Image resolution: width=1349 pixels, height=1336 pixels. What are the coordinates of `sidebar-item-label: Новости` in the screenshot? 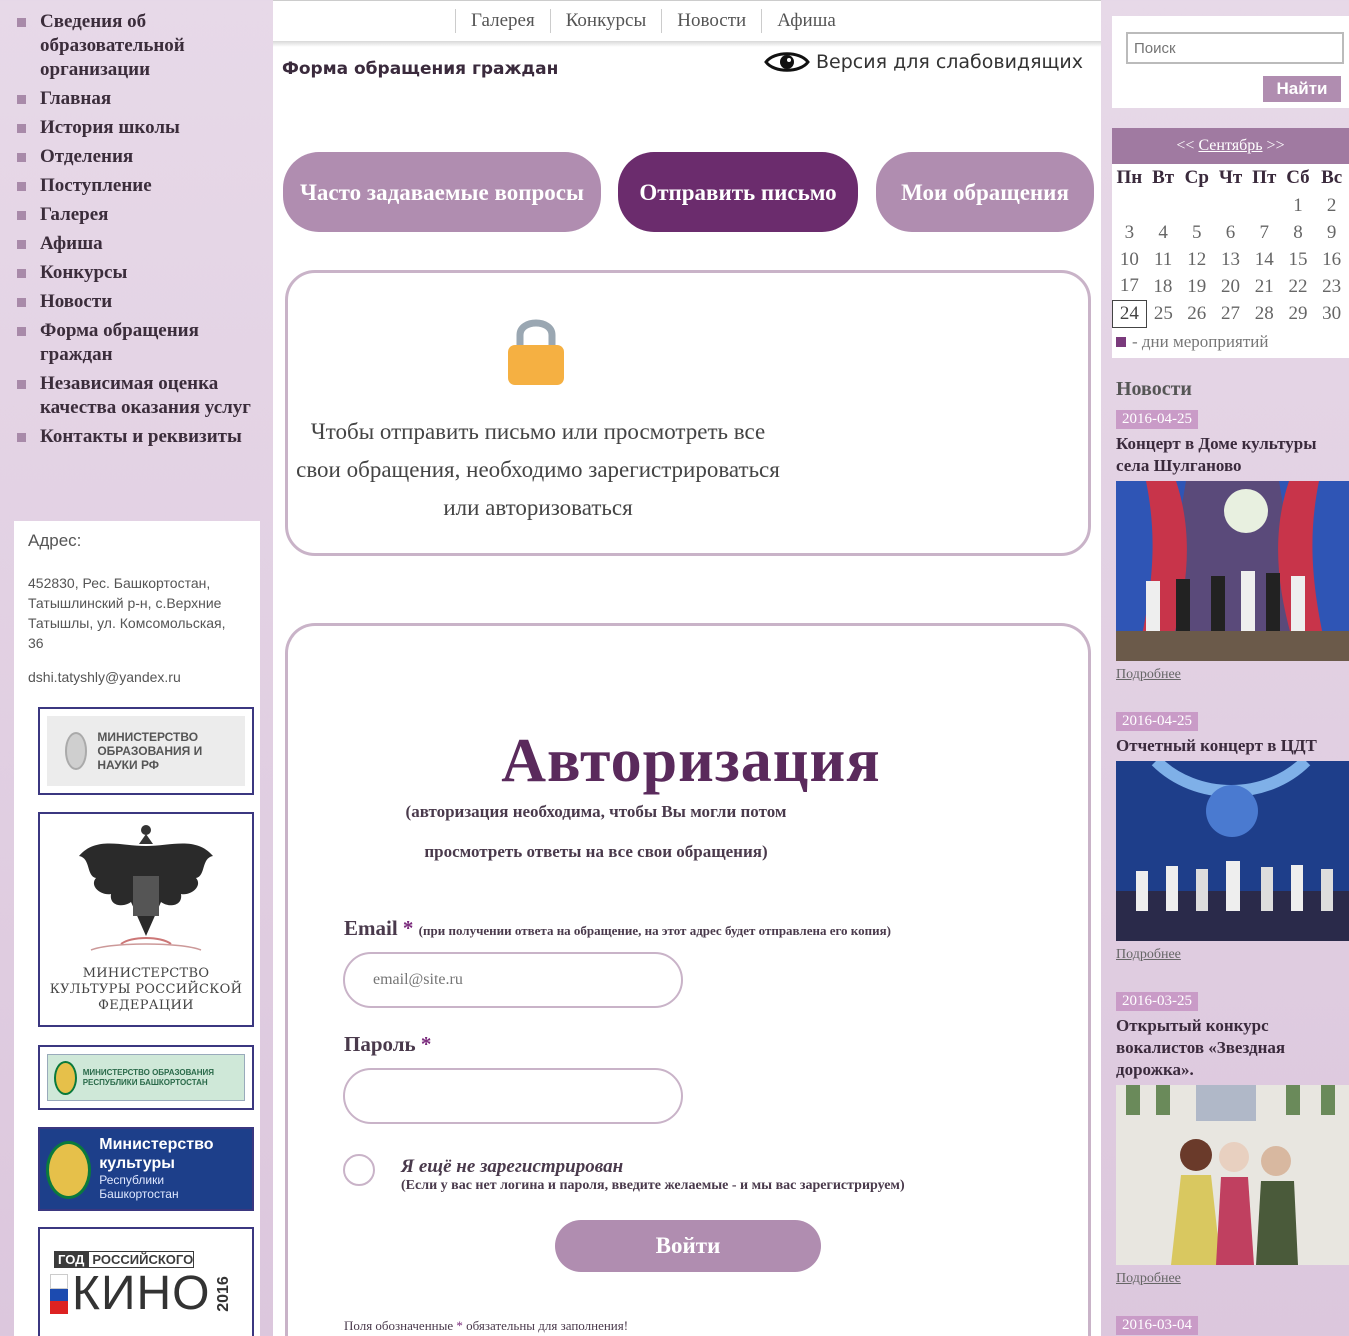 It's located at (76, 301).